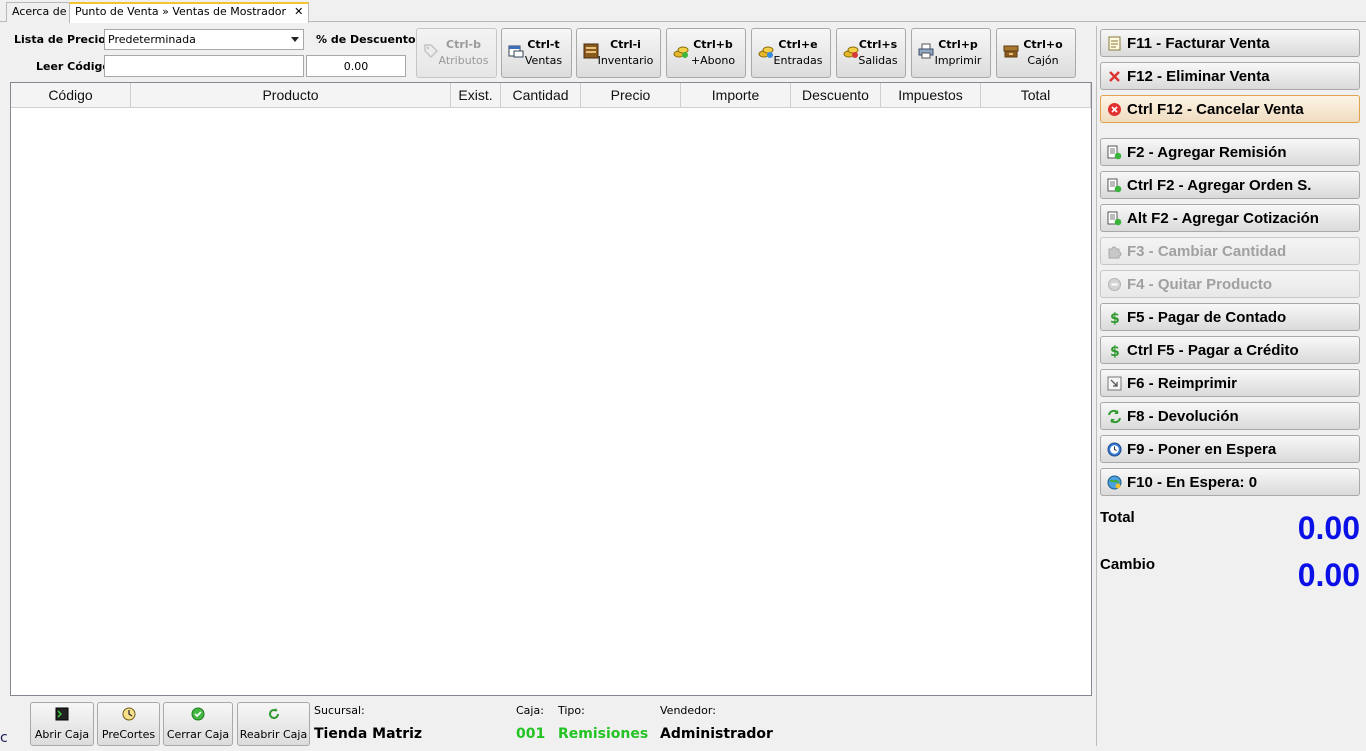 The width and height of the screenshot is (1366, 751). I want to click on drawer-icon, so click(1011, 51).